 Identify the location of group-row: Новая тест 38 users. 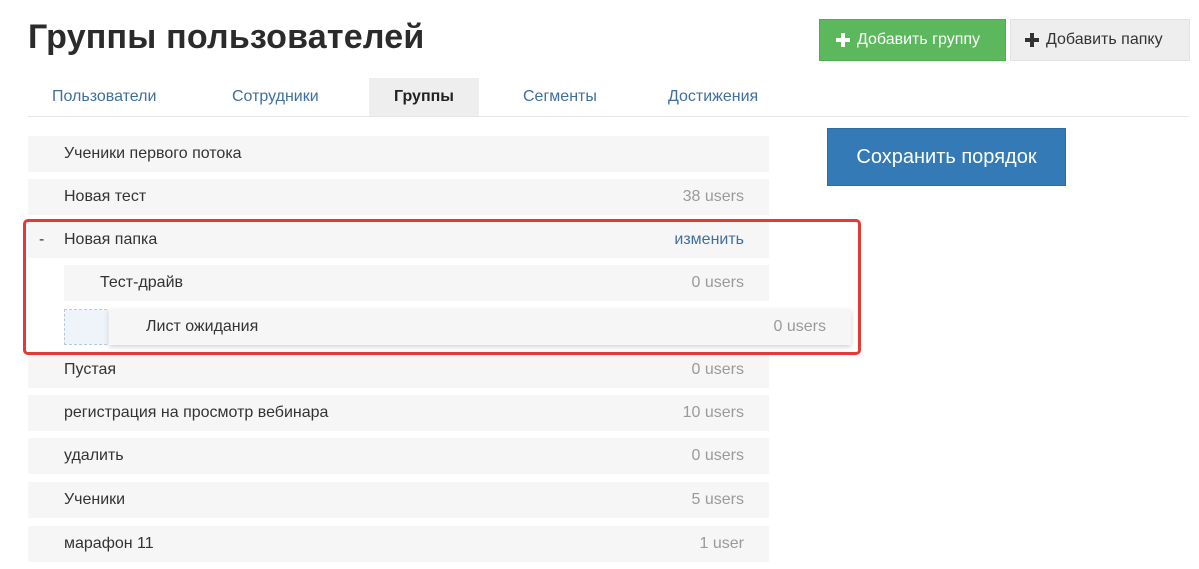
(398, 197).